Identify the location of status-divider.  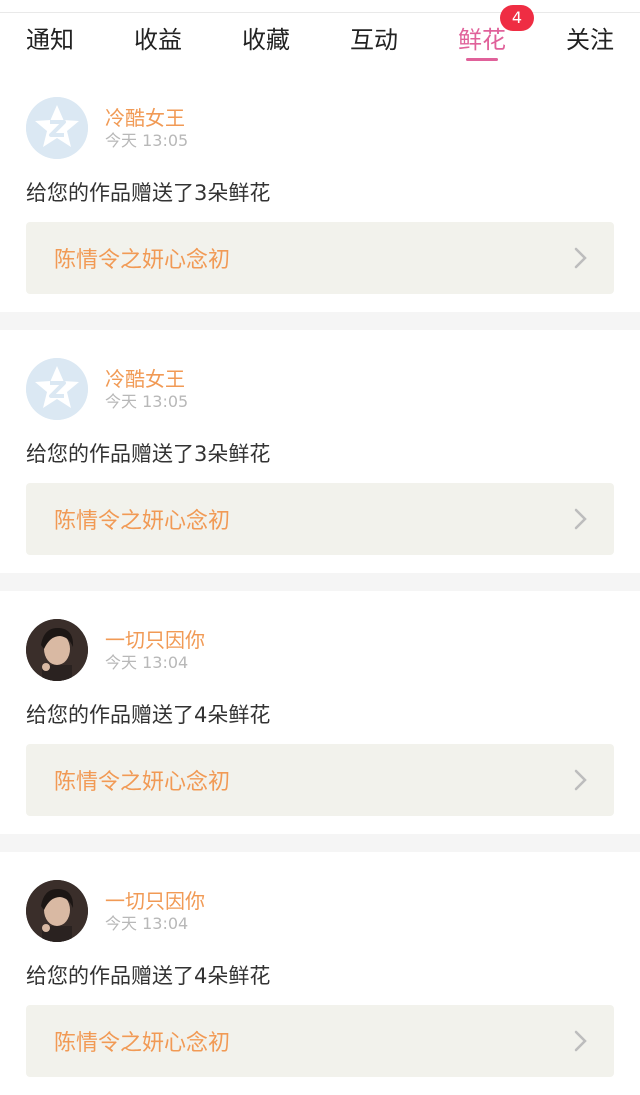
(320, 6).